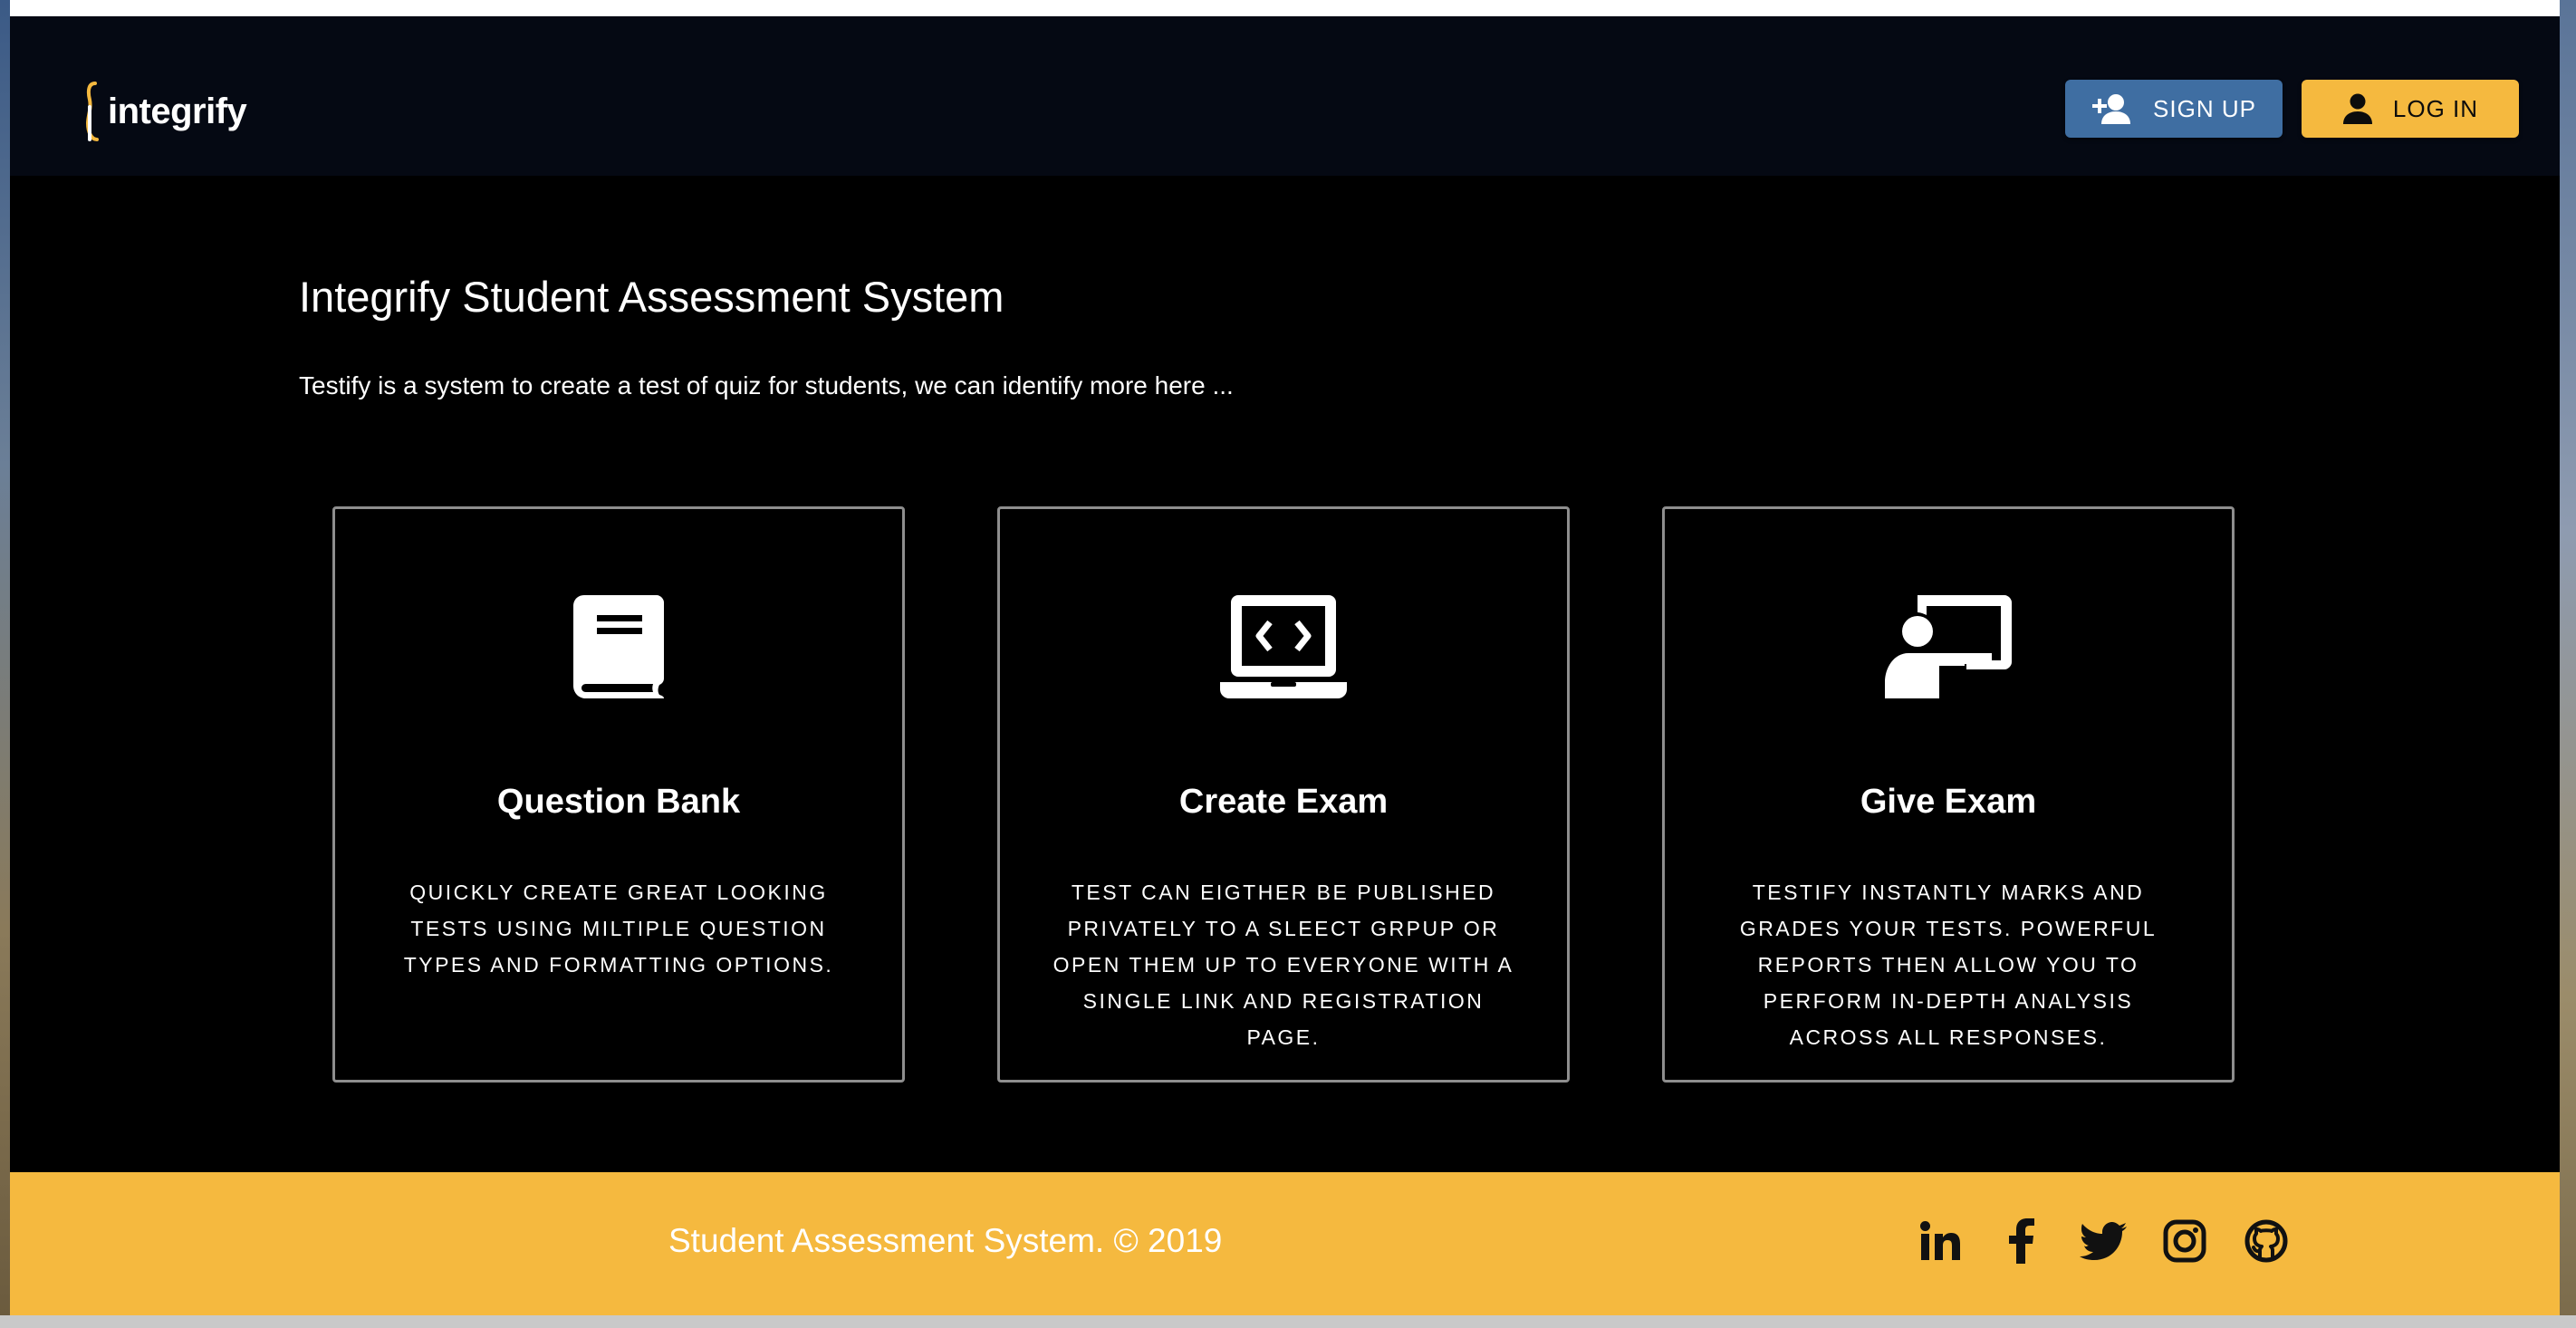 The image size is (2576, 1328). Describe the element at coordinates (2357, 108) in the screenshot. I see `person-icon` at that location.